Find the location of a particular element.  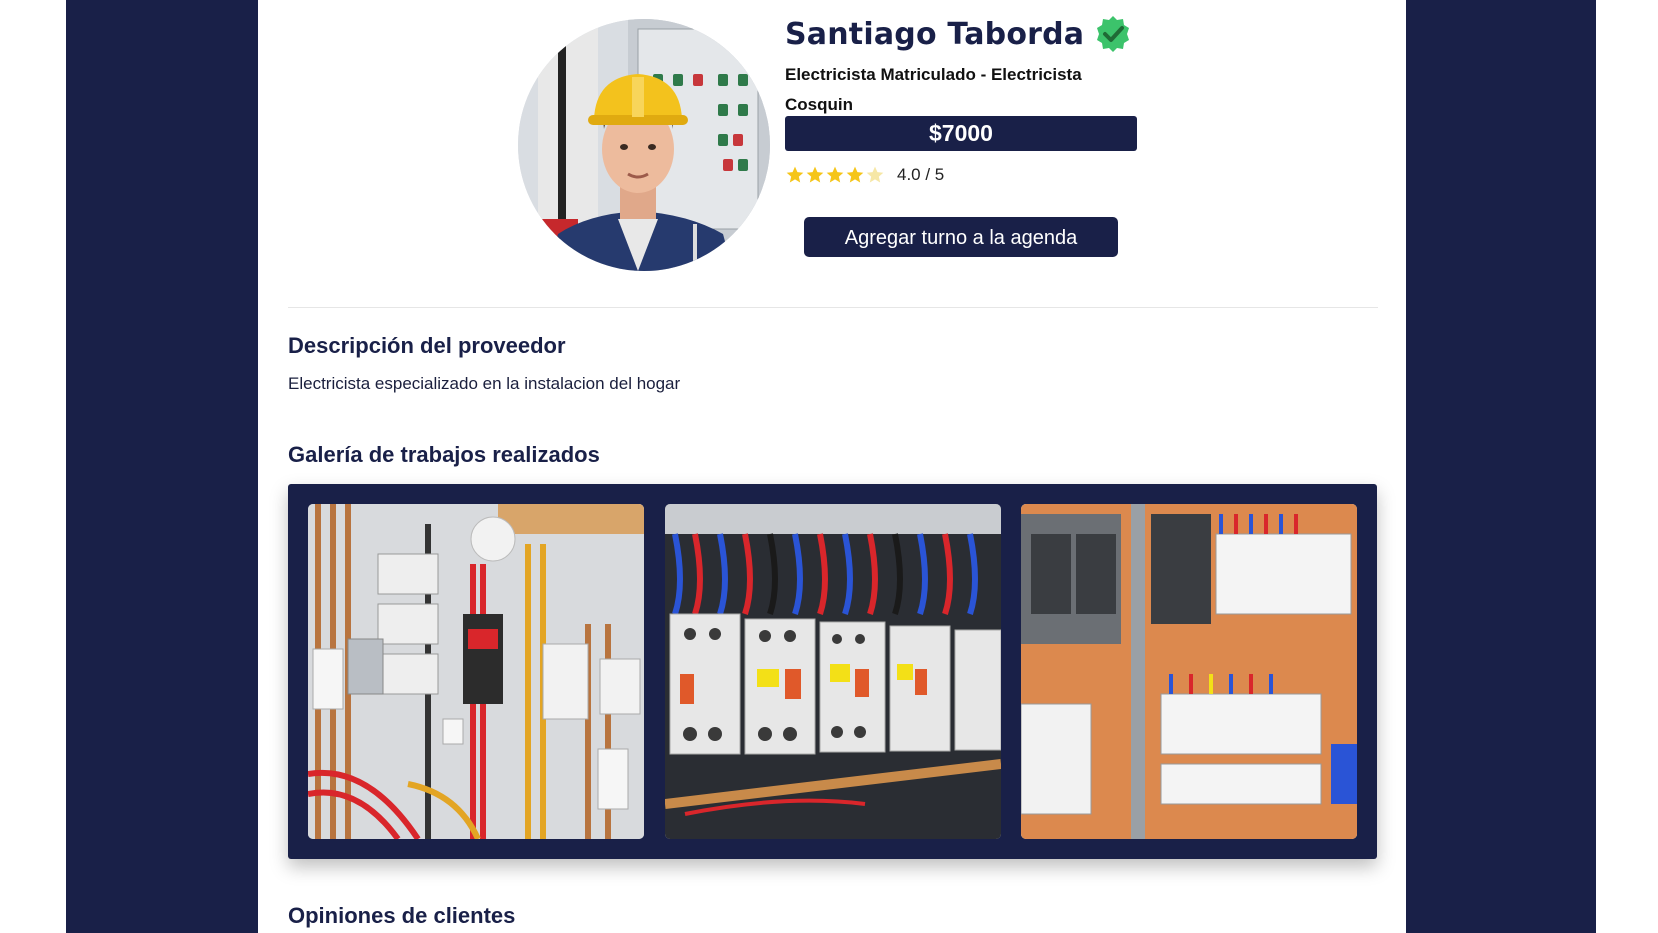

reviews-heading: Opiniones de clientes is located at coordinates (402, 915).